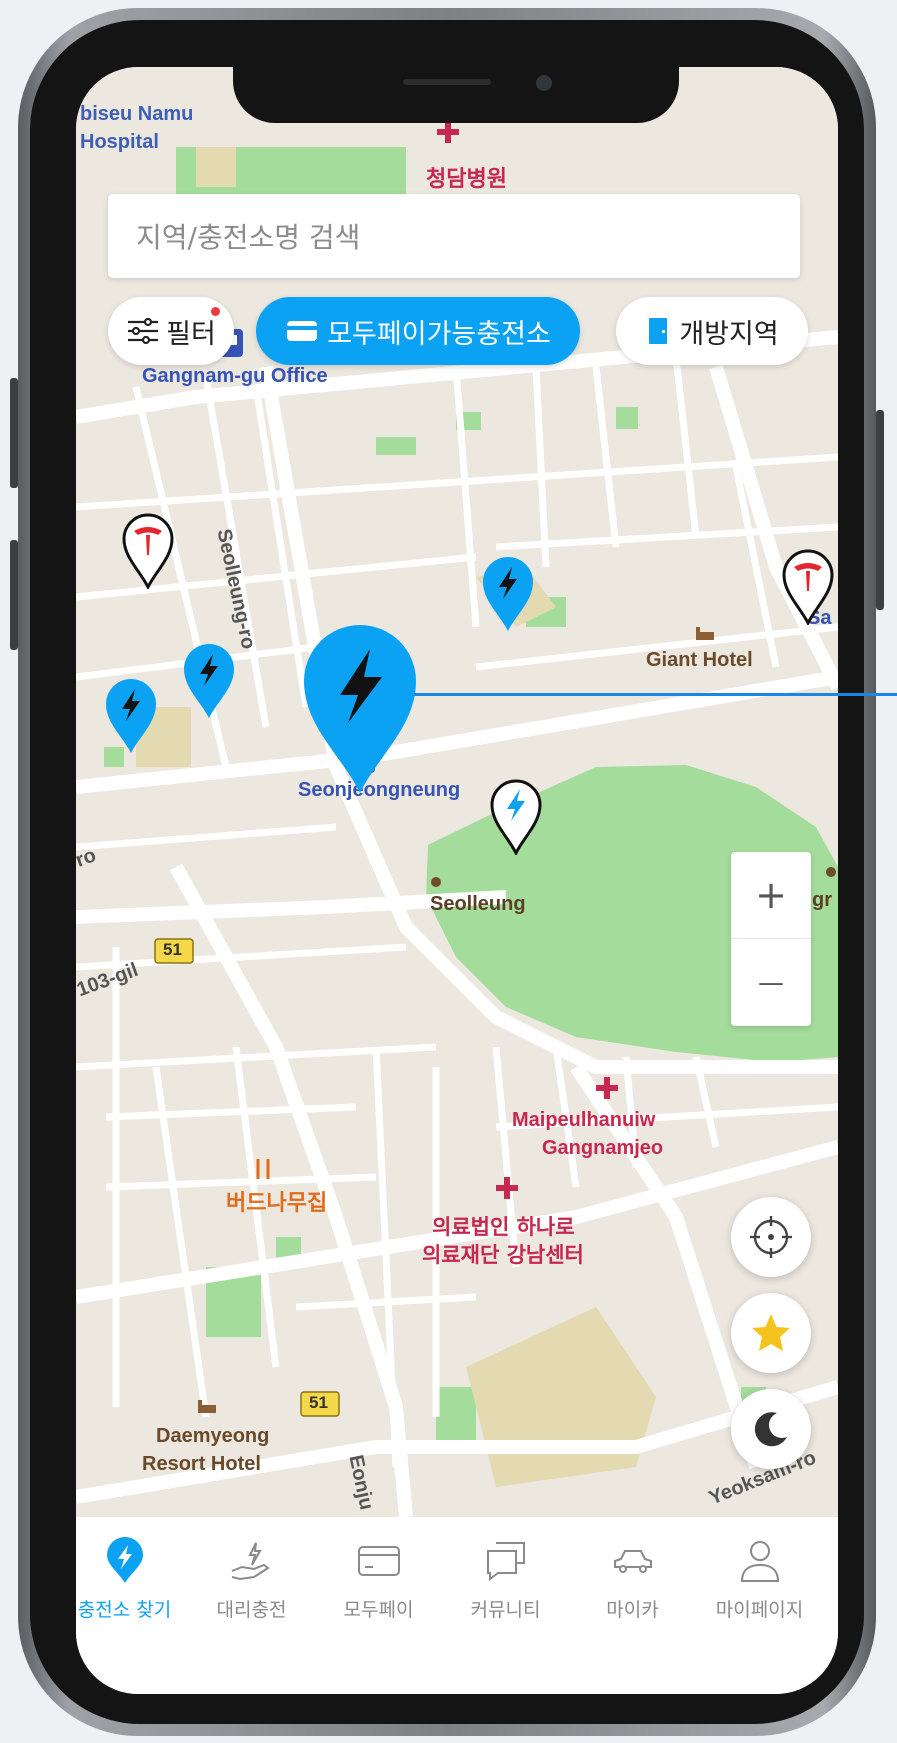 This screenshot has width=897, height=1743. What do you see at coordinates (456, 95) in the screenshot?
I see `phone-notch` at bounding box center [456, 95].